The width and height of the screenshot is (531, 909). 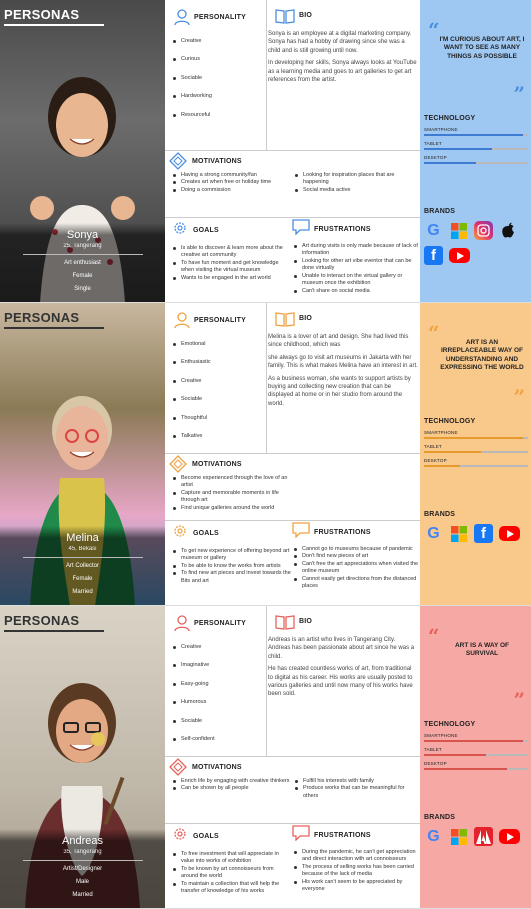 I want to click on personality-item: Thoughtful, so click(x=218, y=418).